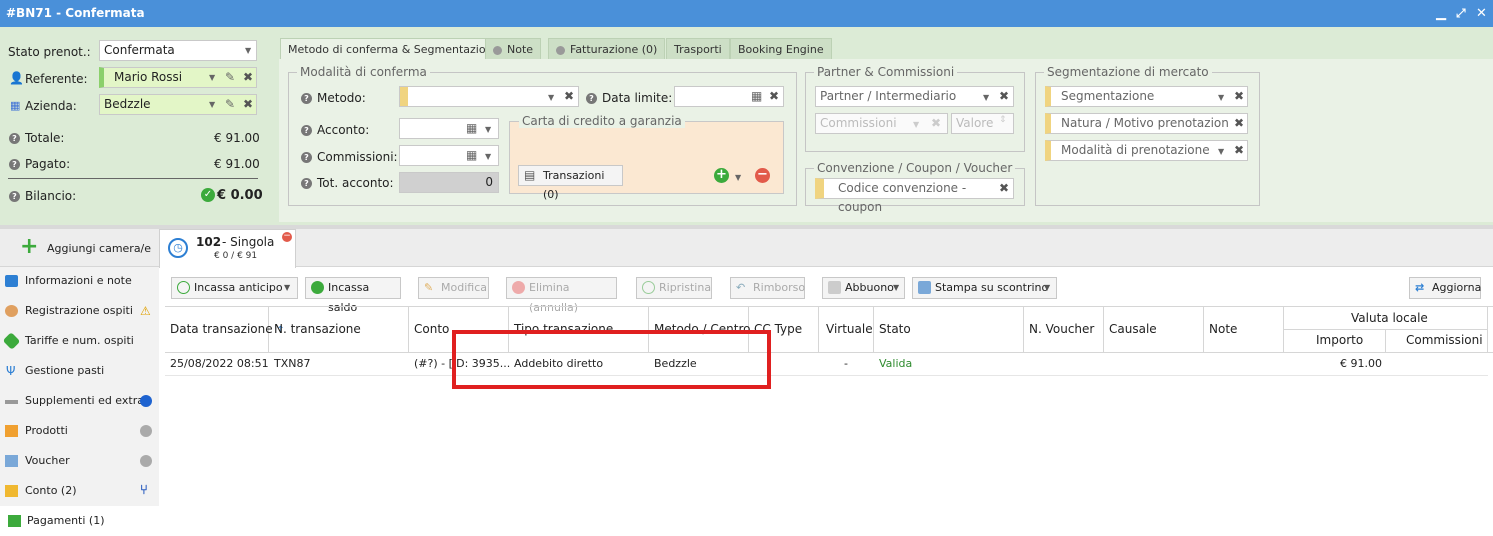  Describe the element at coordinates (561, 295) in the screenshot. I see `elimina-button: Elimina (annulla)` at that location.